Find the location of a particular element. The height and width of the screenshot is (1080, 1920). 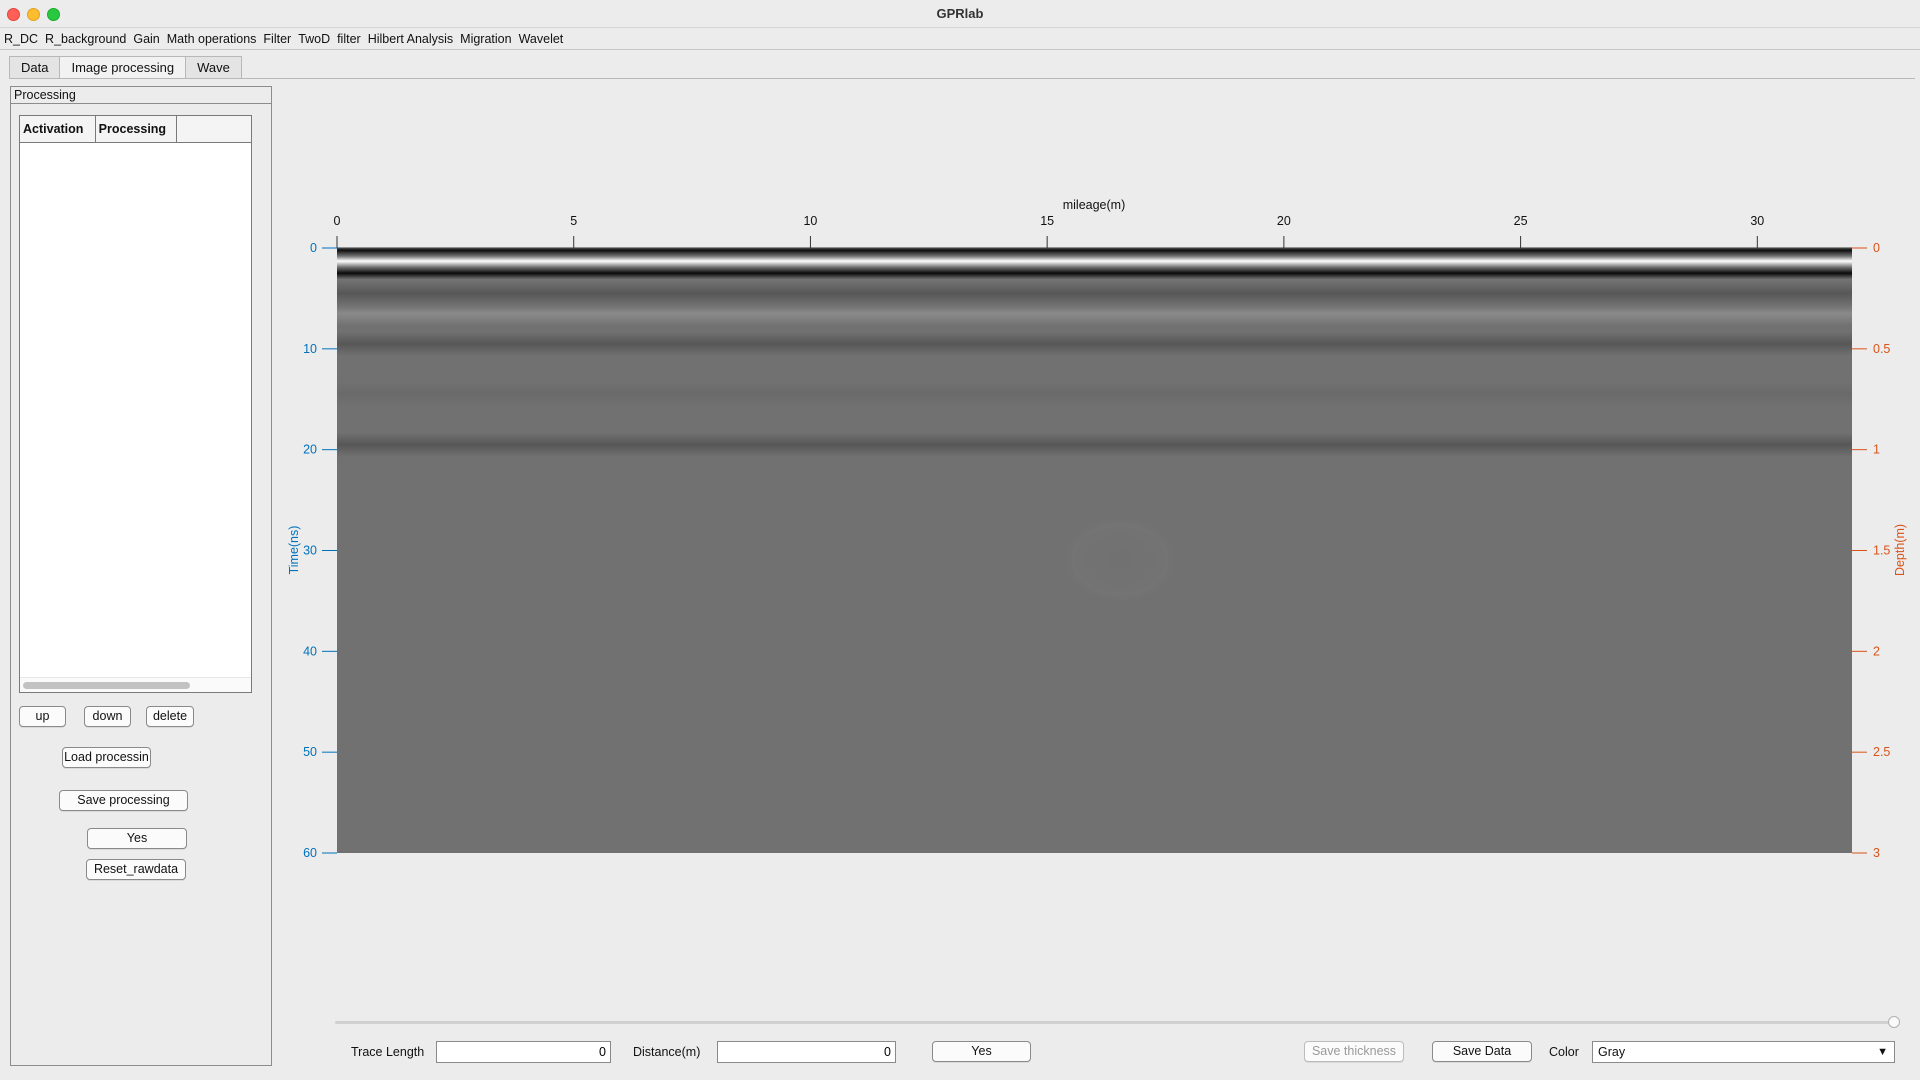

chevron-down-icon: ▼ is located at coordinates (1882, 1052).